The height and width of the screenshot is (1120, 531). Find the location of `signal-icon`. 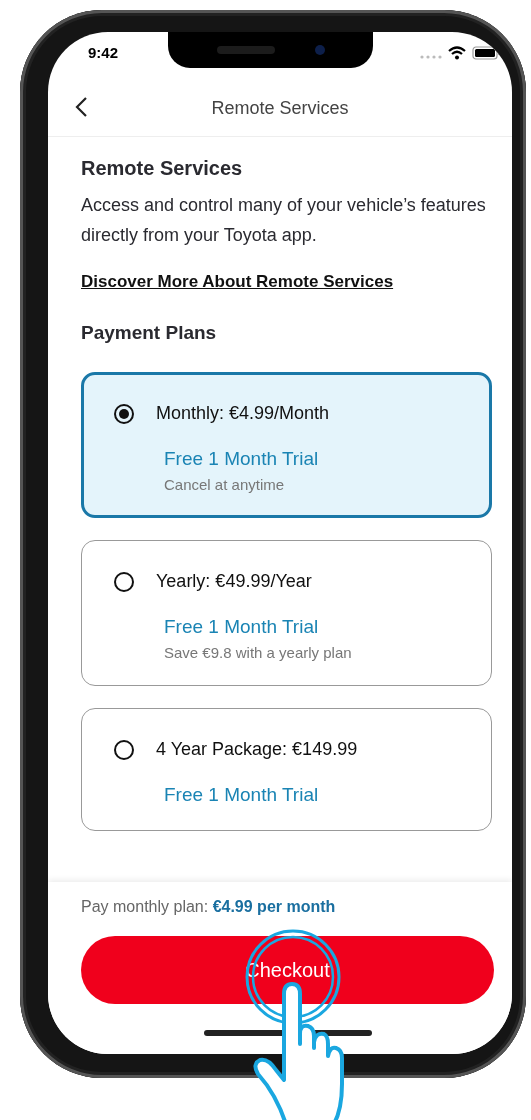

signal-icon is located at coordinates (431, 57).